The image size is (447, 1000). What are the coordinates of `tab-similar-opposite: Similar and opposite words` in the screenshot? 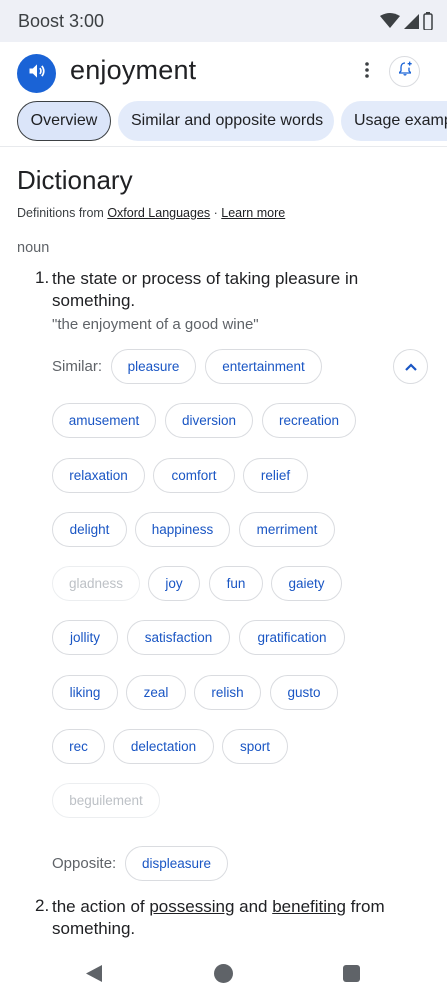 It's located at (226, 121).